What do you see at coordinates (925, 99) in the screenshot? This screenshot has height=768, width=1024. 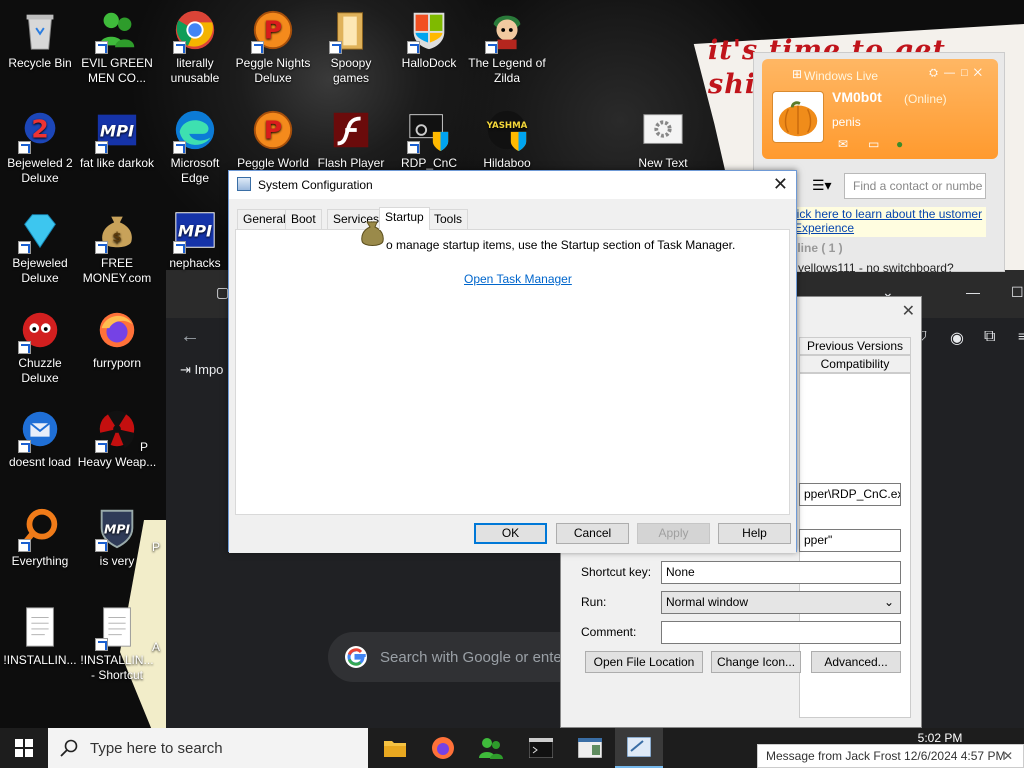 I see `messenger-status: (Online)` at bounding box center [925, 99].